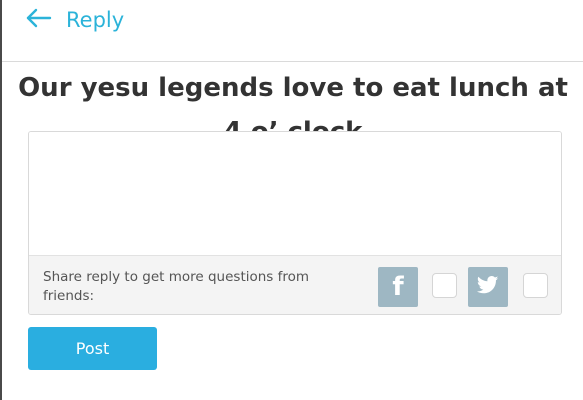 This screenshot has height=400, width=583. I want to click on post-button: Post, so click(92, 348).